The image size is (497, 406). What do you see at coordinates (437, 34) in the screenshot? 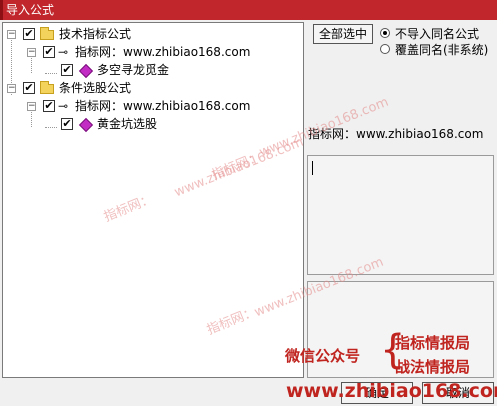
I see `radio-label: 不导入同名公式` at bounding box center [437, 34].